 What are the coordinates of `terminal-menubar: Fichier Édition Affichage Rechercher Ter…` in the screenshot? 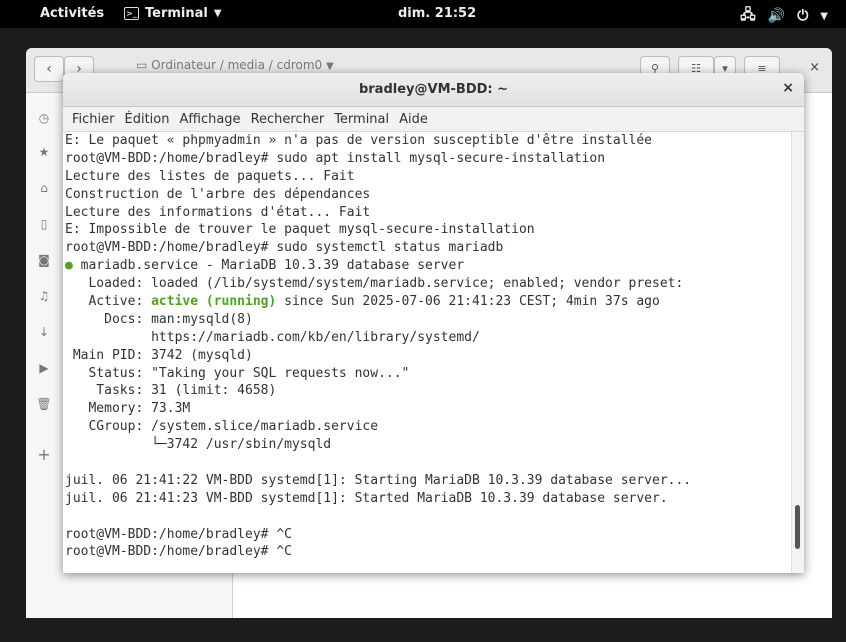 It's located at (433, 119).